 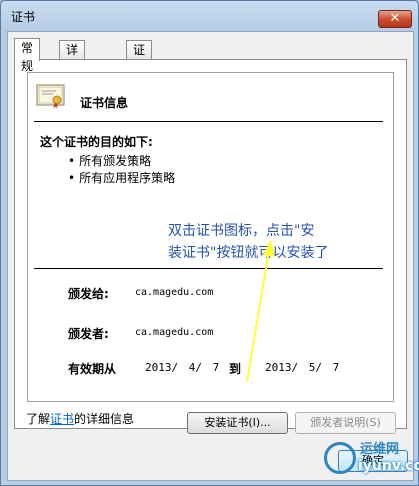 What do you see at coordinates (174, 332) in the screenshot?
I see `issued-by-value: ca.magedu.com` at bounding box center [174, 332].